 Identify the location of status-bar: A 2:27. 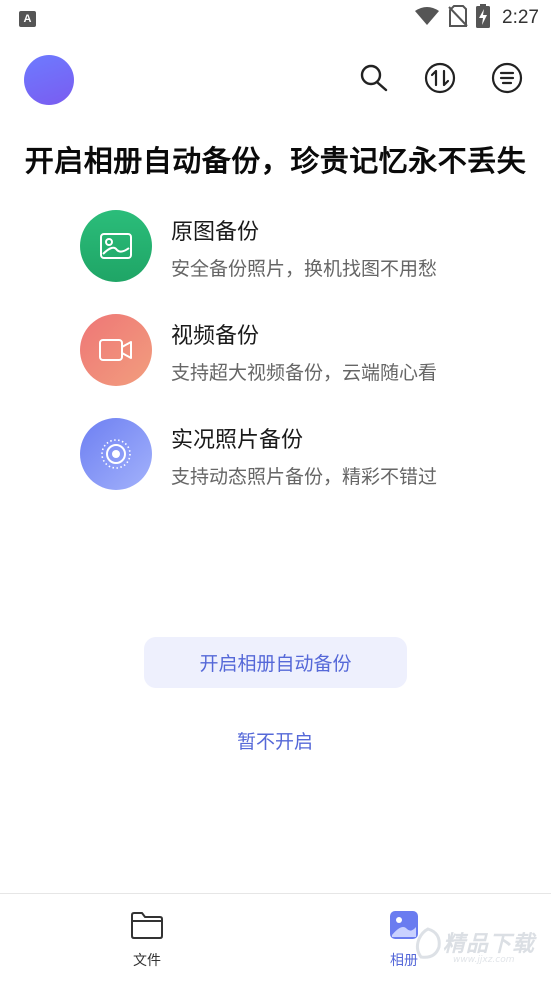
(275, 18).